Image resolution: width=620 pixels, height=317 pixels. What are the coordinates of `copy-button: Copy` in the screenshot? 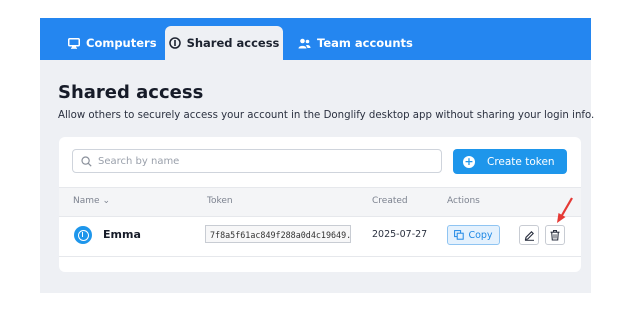 It's located at (473, 235).